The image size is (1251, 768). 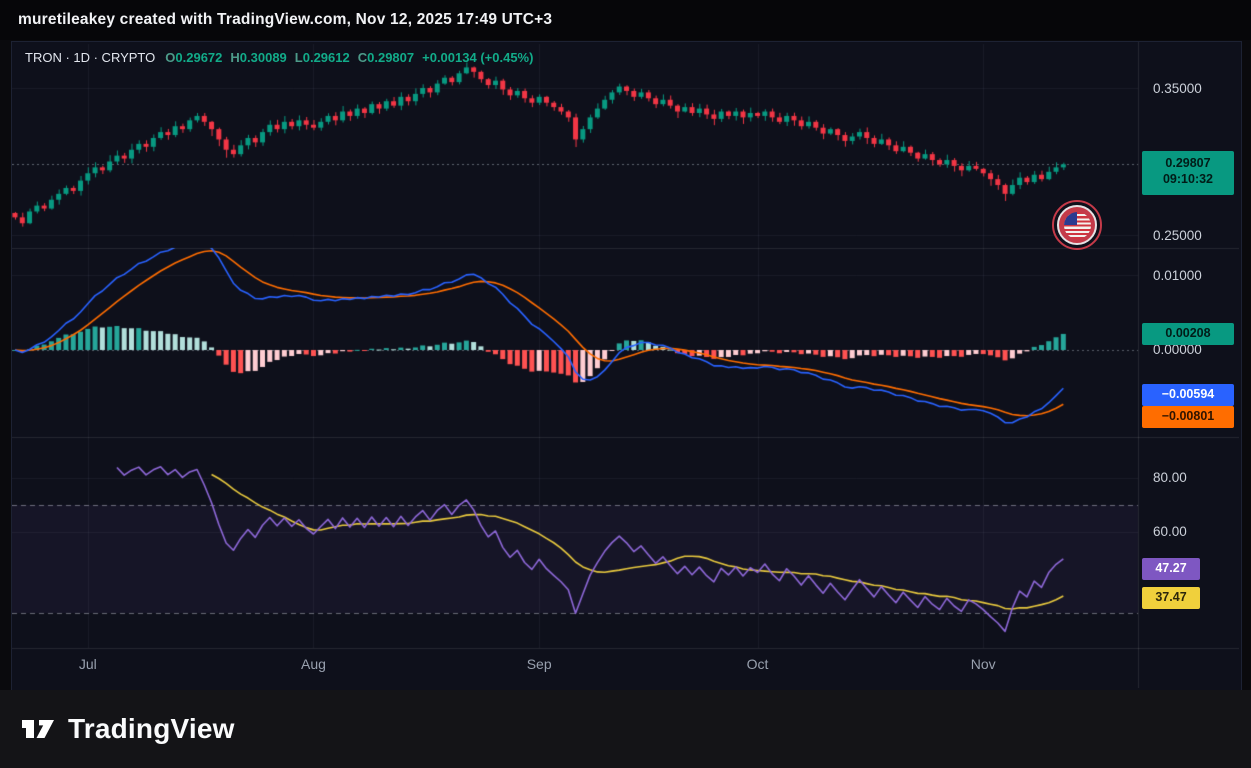 What do you see at coordinates (326, 57) in the screenshot?
I see `low-value: 0.29612` at bounding box center [326, 57].